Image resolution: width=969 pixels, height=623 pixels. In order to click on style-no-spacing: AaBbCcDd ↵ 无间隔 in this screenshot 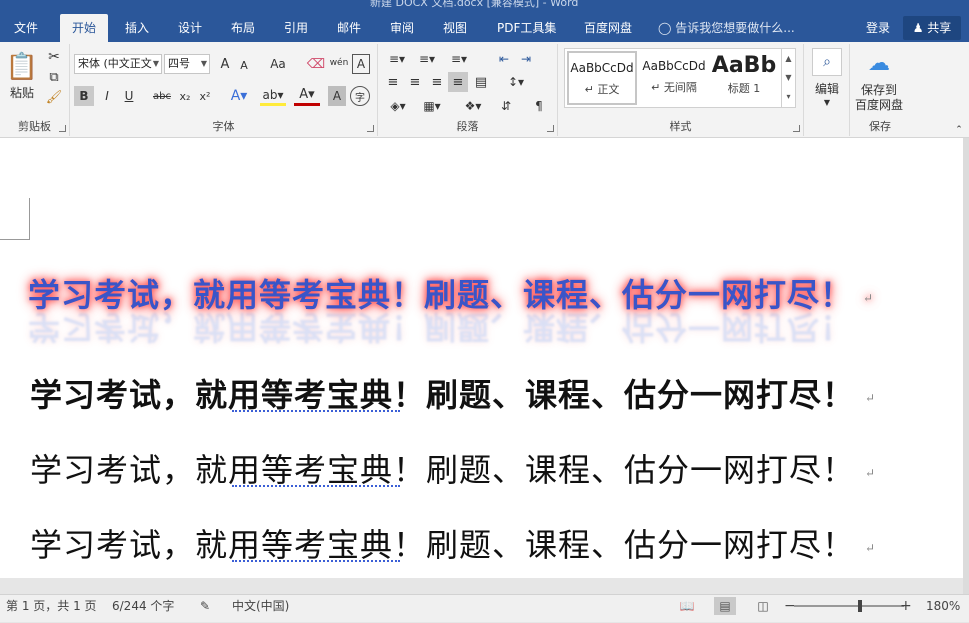, I will do `click(674, 78)`.